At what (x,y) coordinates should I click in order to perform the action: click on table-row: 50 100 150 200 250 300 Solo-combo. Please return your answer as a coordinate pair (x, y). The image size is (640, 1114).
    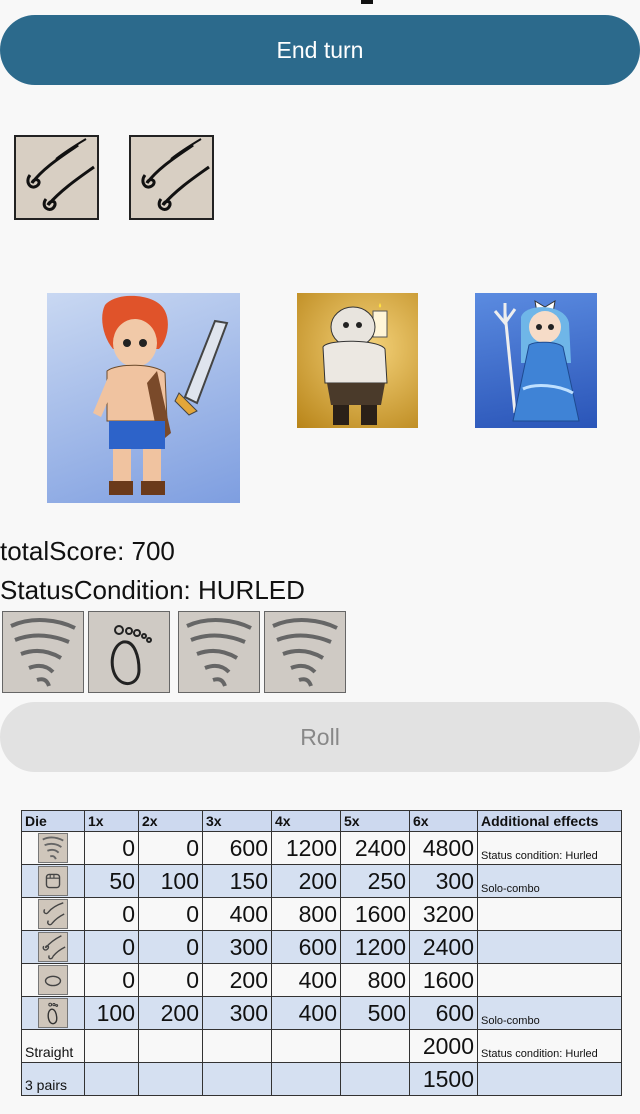
    Looking at the image, I should click on (321, 881).